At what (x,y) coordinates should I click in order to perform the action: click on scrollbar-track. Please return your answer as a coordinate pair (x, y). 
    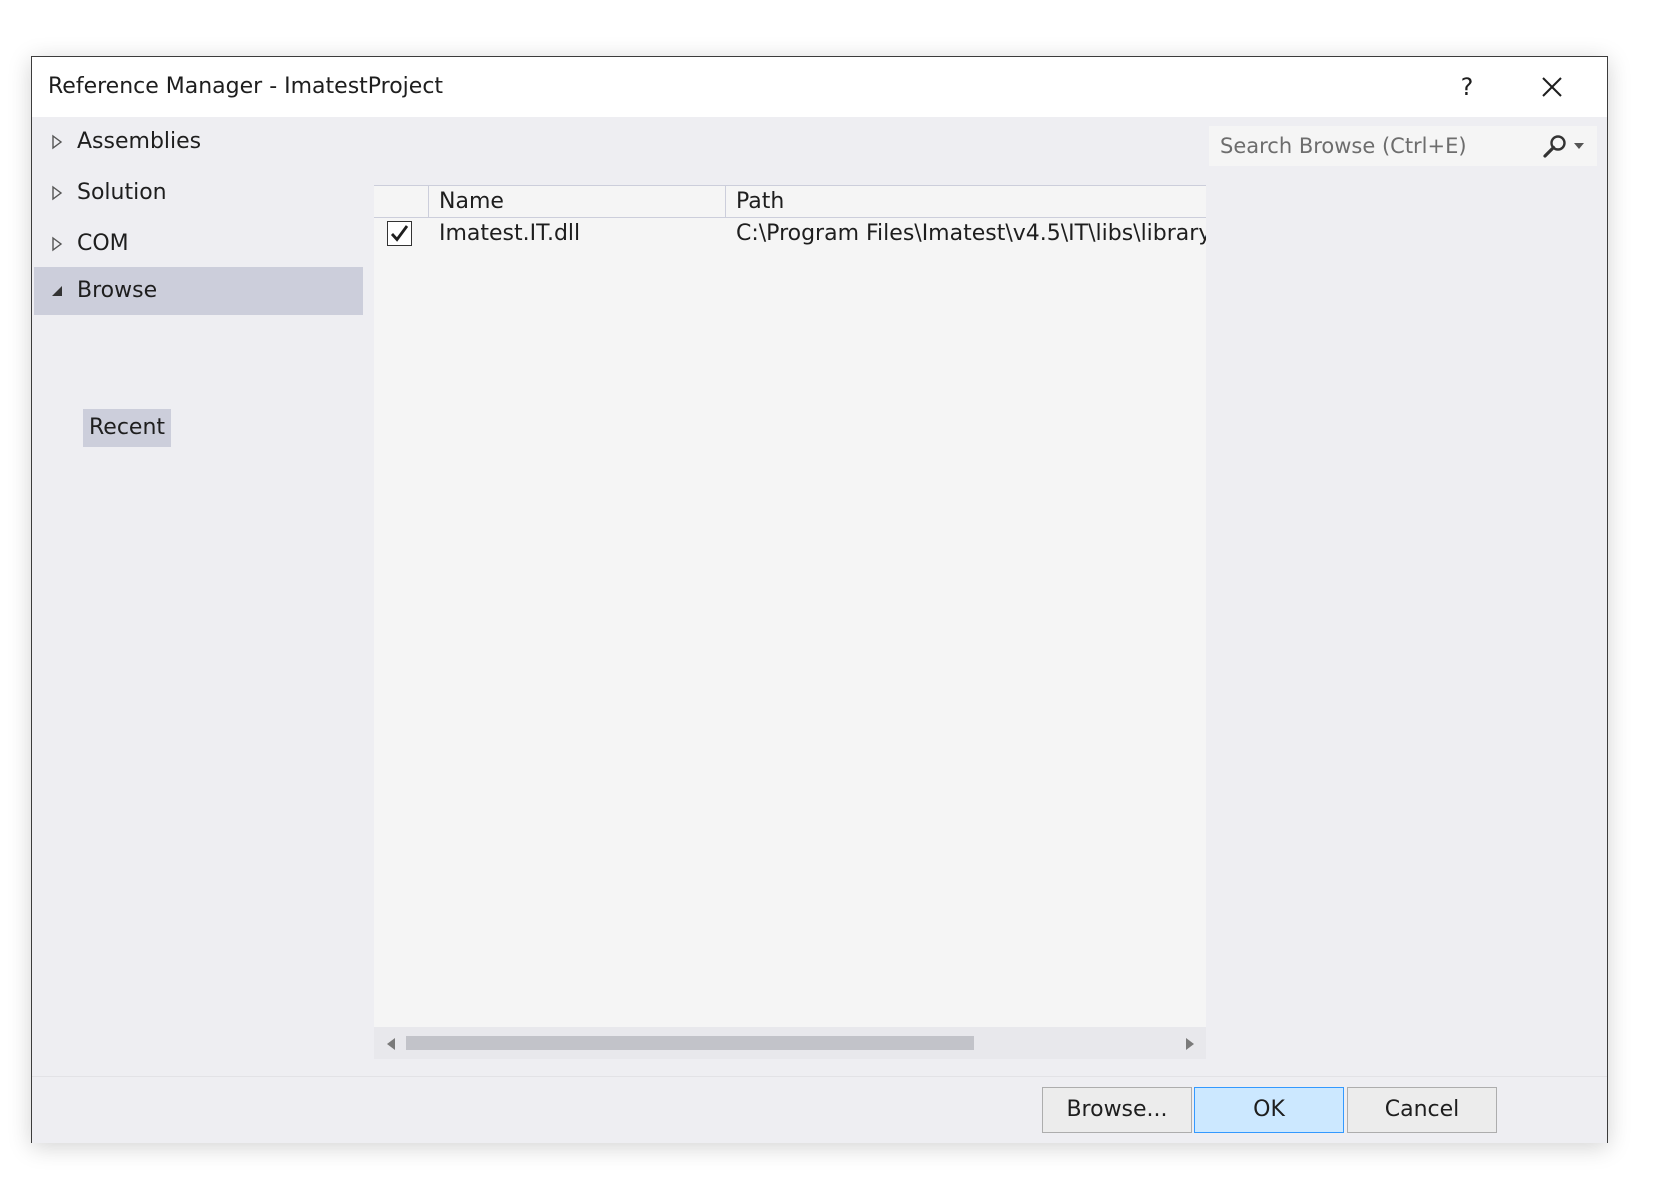
    Looking at the image, I should click on (790, 1043).